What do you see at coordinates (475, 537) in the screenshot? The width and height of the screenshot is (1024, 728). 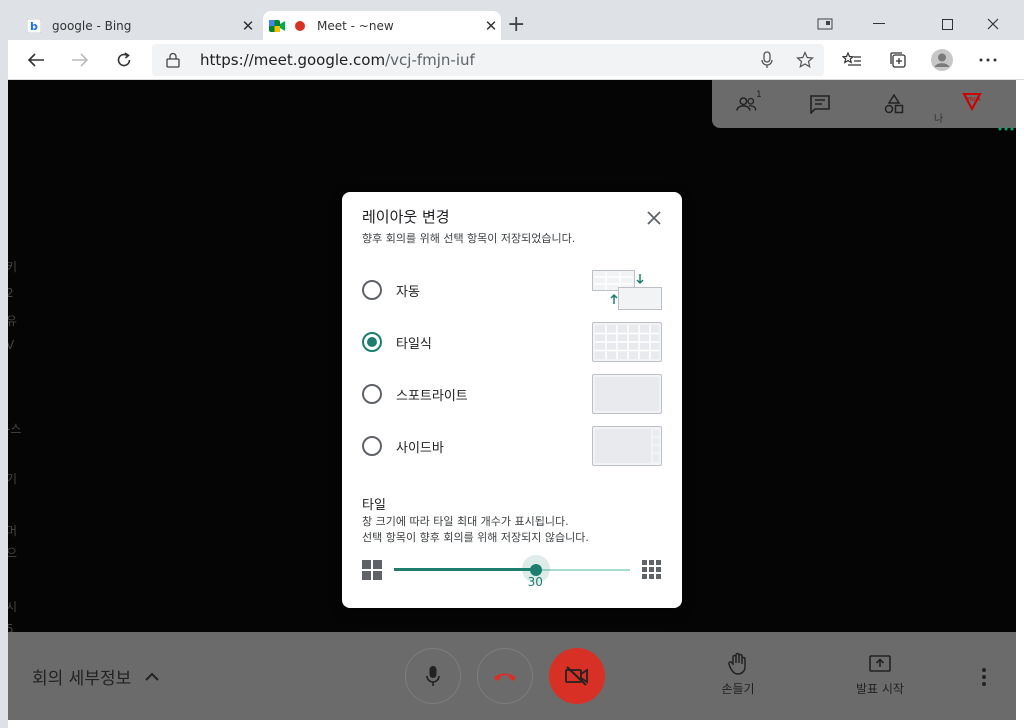 I see `tile-desc-line-2: 선택 항목이 향후 회의를 위해 저장되지 않습니다.` at bounding box center [475, 537].